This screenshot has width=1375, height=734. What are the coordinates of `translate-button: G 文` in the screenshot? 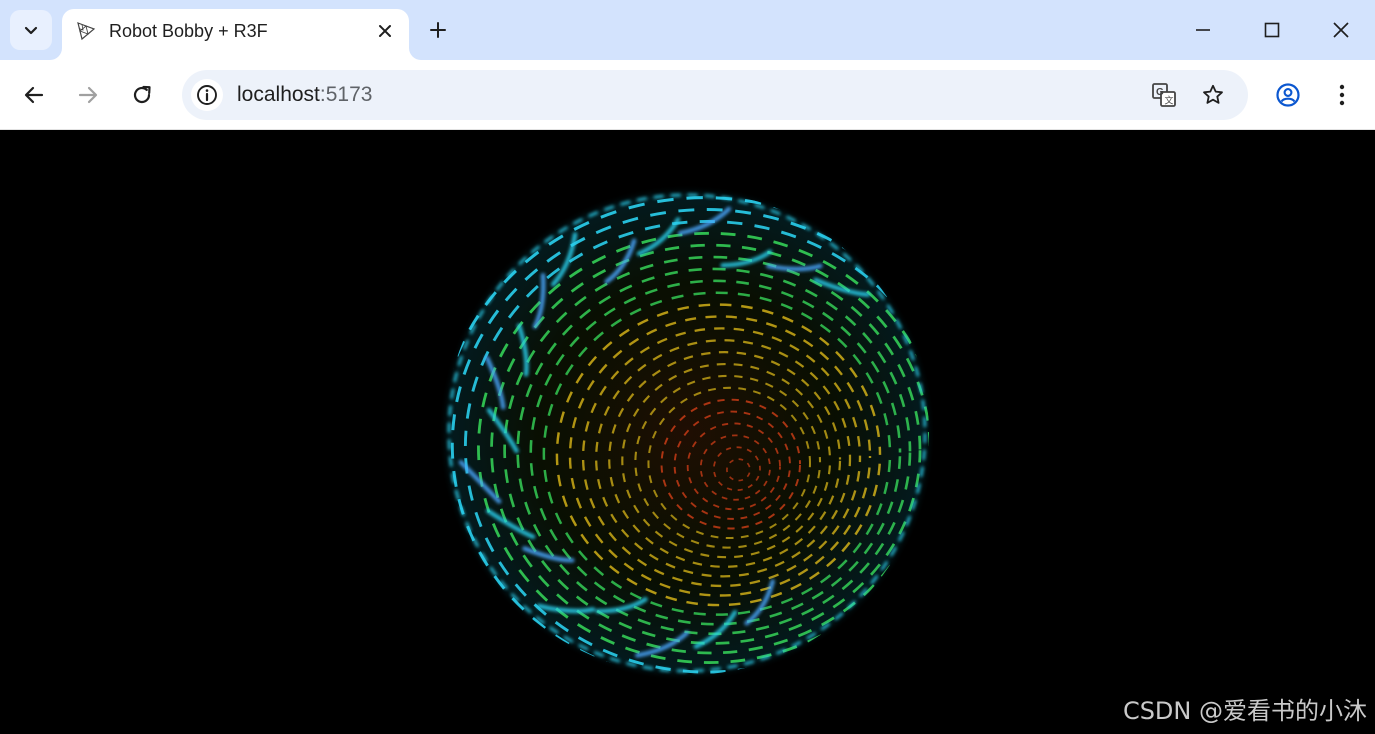 It's located at (1164, 95).